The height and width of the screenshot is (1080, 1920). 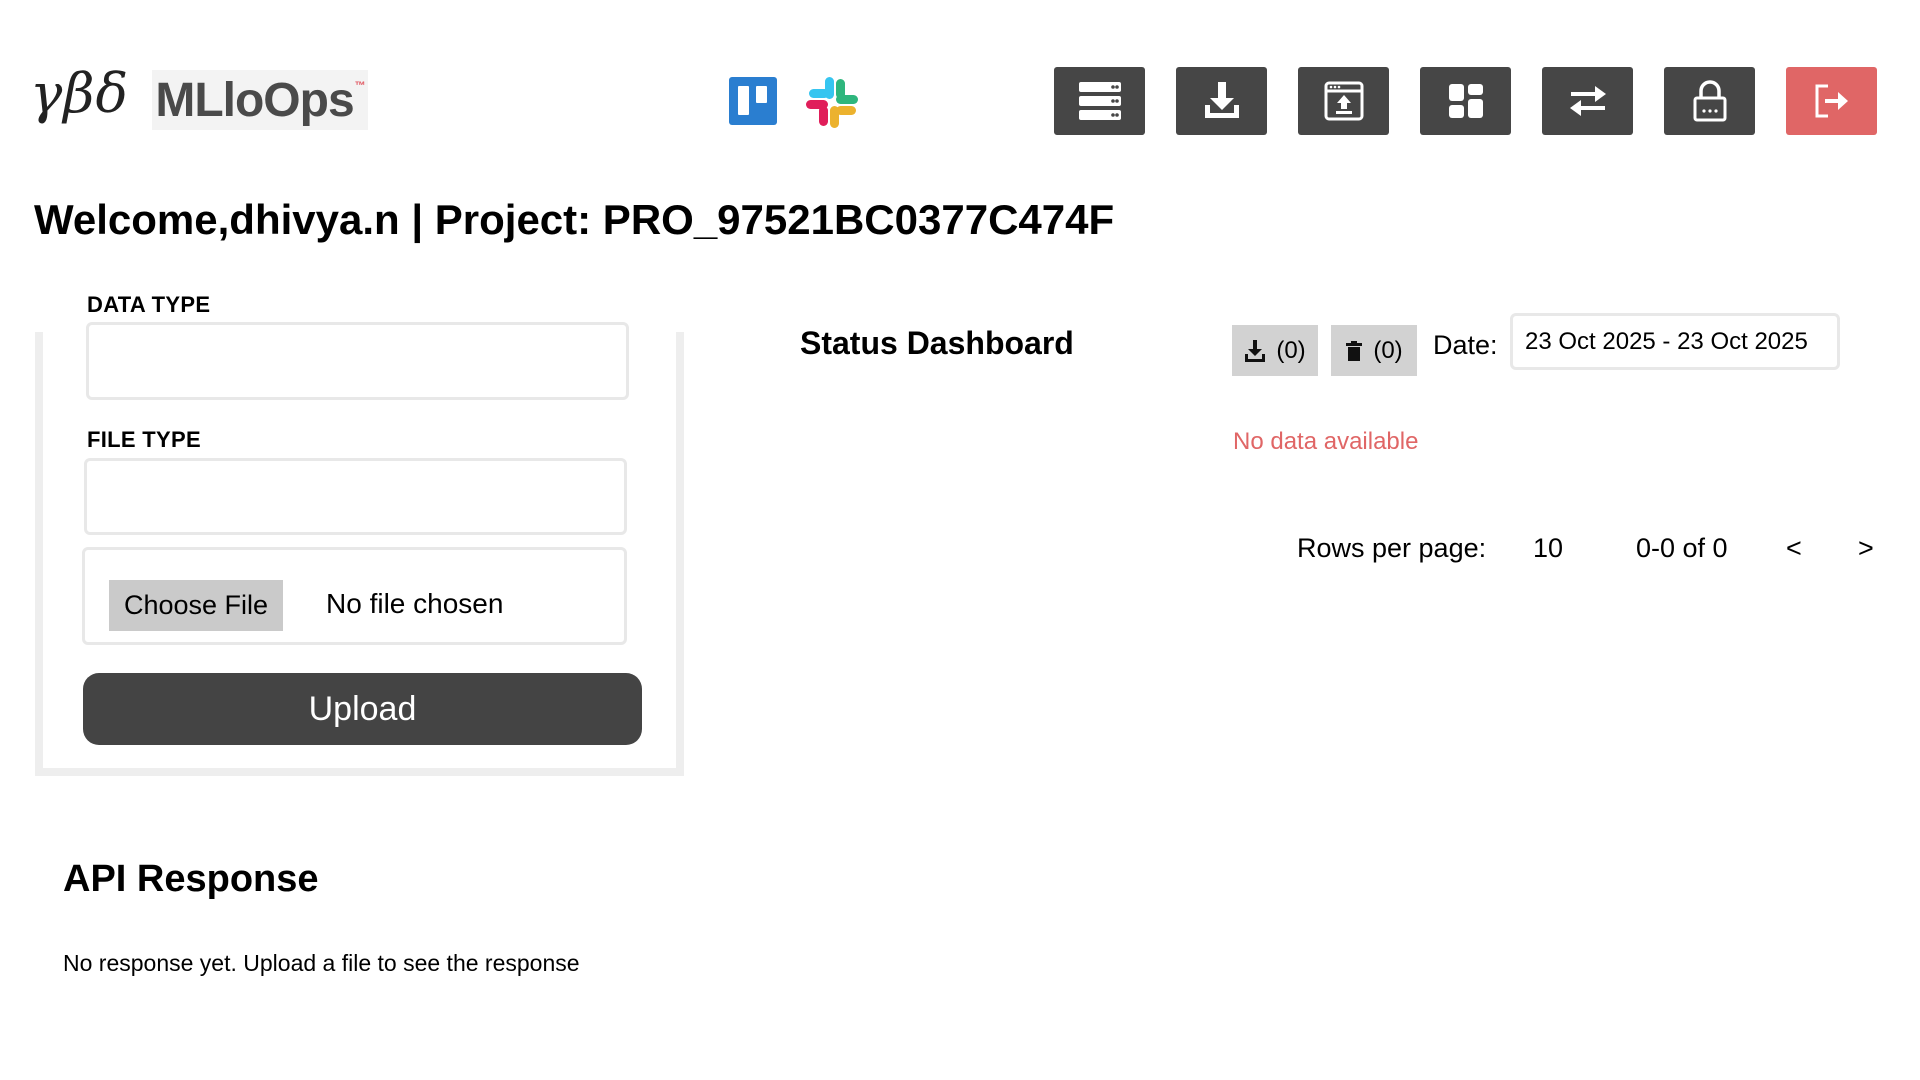 I want to click on file-type-label: FILE TYPE, so click(x=144, y=439).